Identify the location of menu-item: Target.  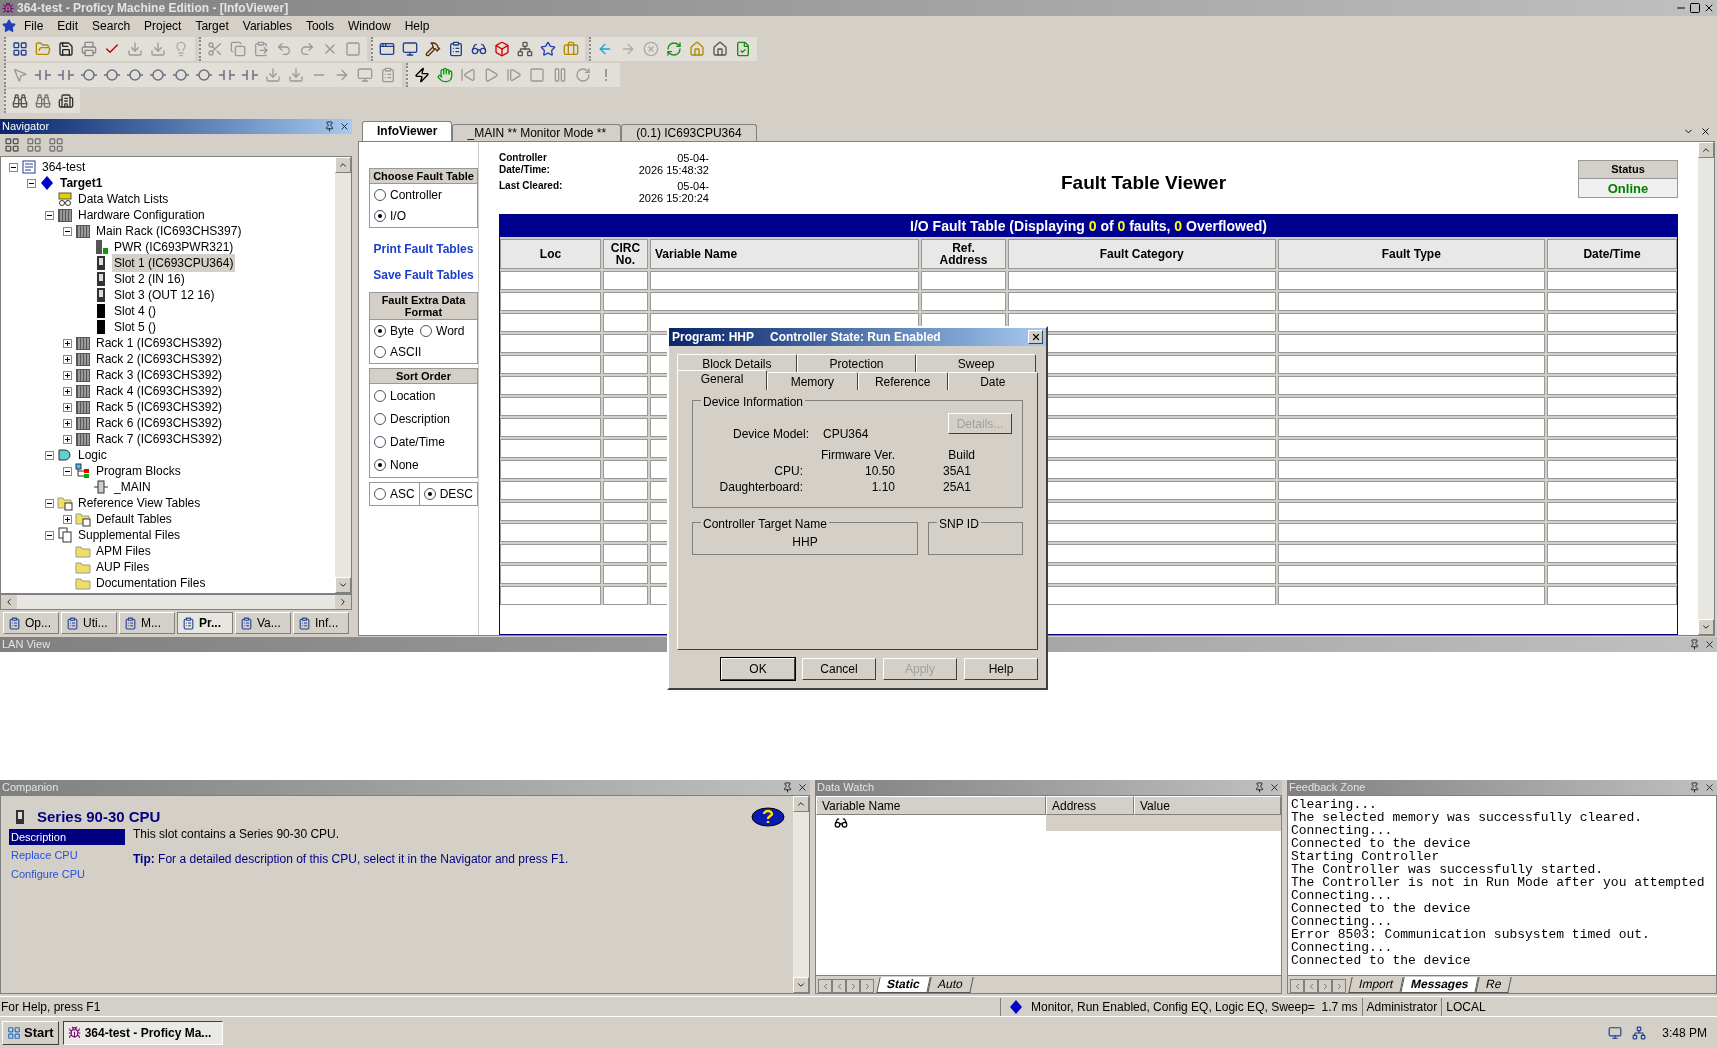
(212, 25).